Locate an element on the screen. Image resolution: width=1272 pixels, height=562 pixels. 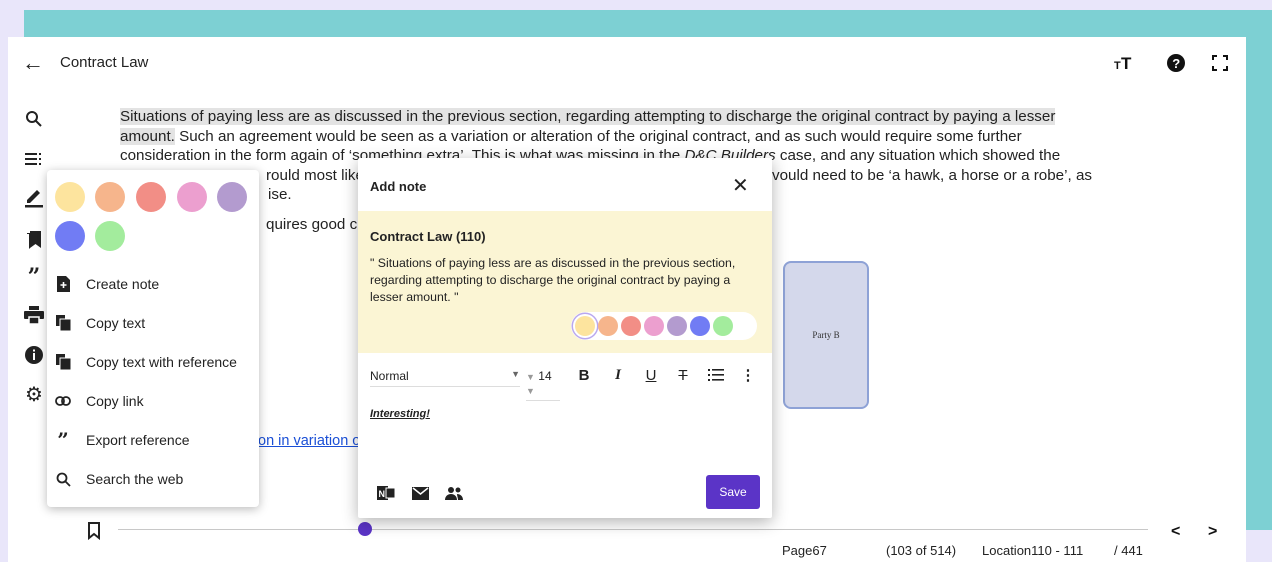
info-icon is located at coordinates (34, 355).